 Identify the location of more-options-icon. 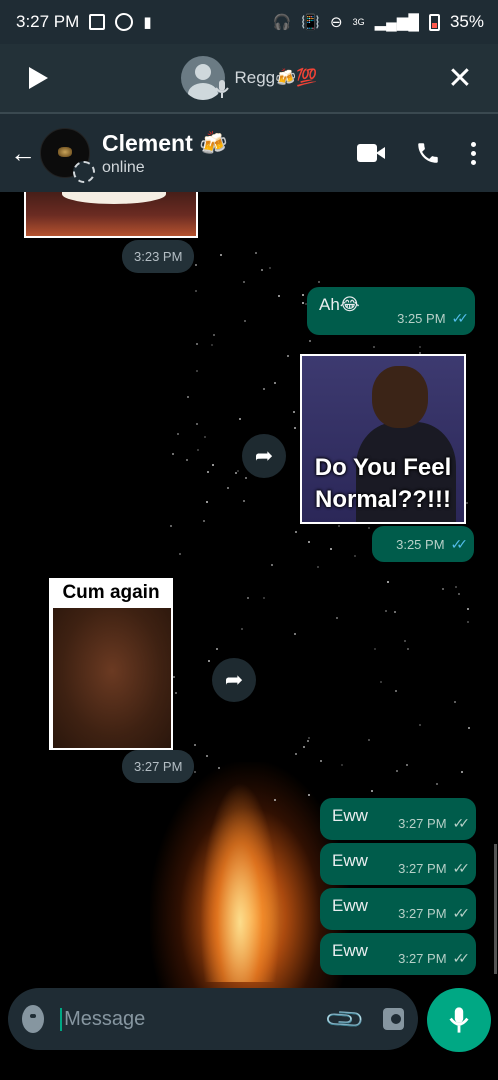
(473, 153).